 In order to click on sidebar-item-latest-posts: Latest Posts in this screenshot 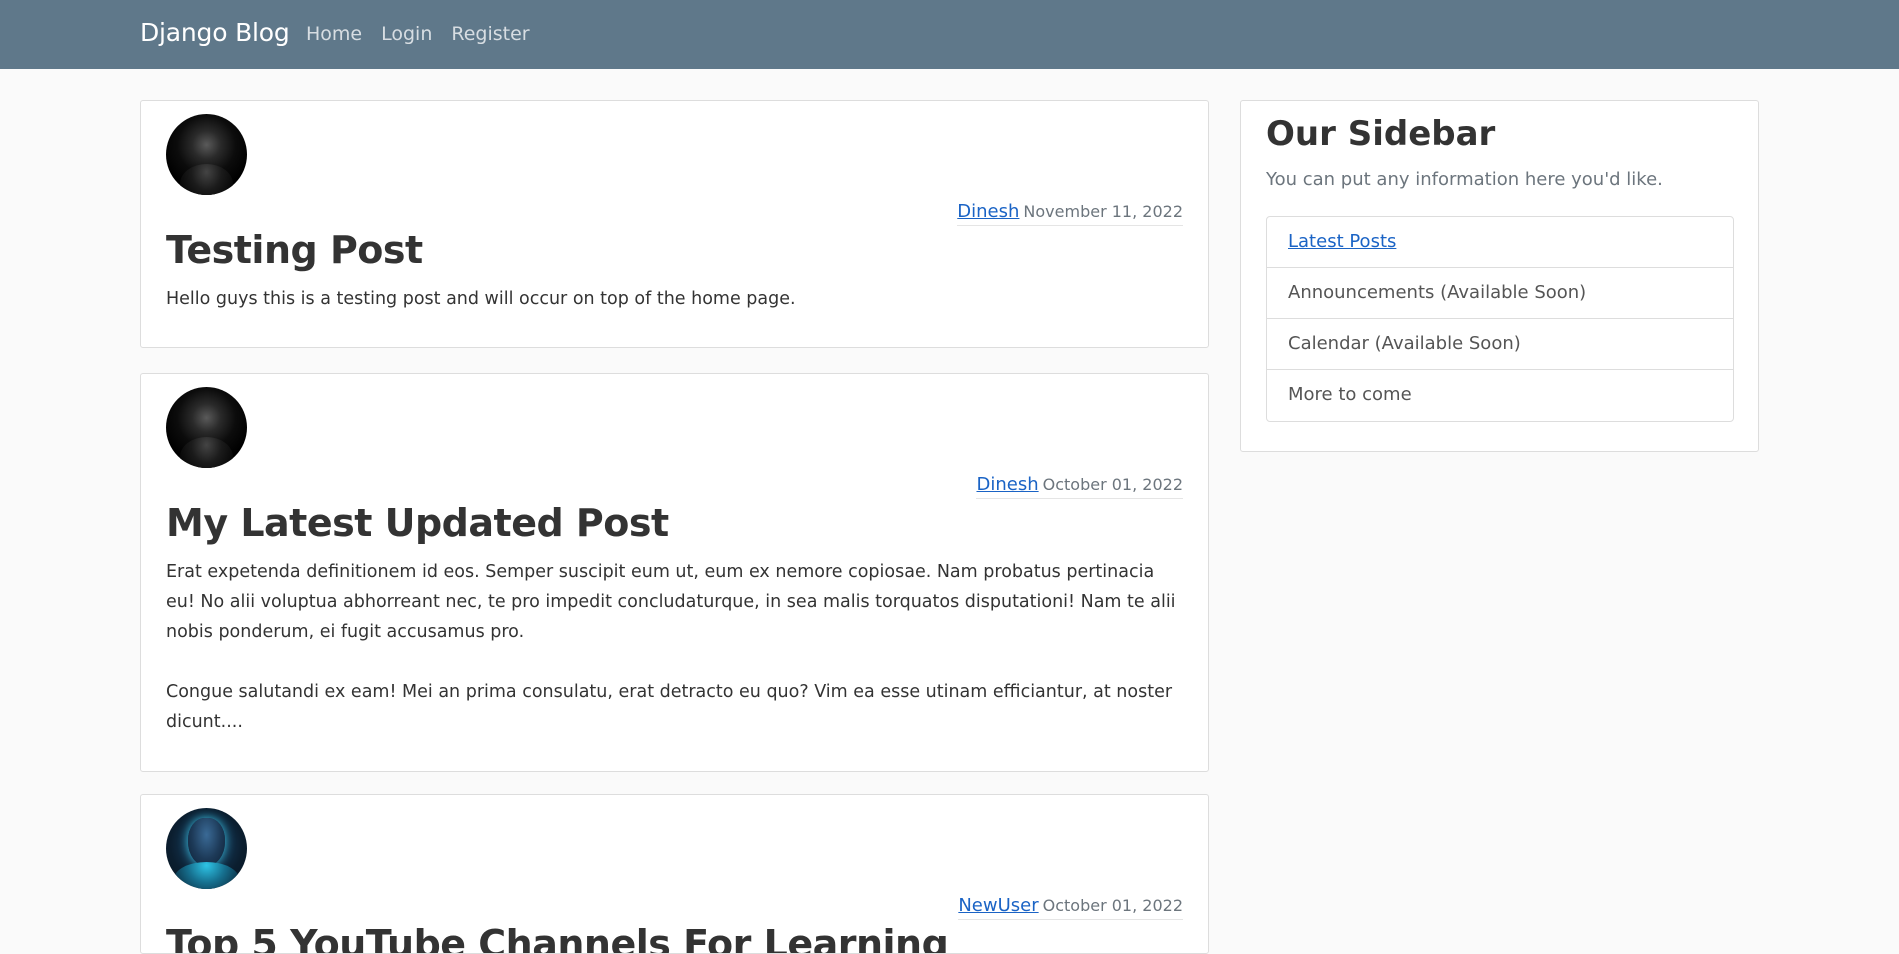, I will do `click(1500, 242)`.